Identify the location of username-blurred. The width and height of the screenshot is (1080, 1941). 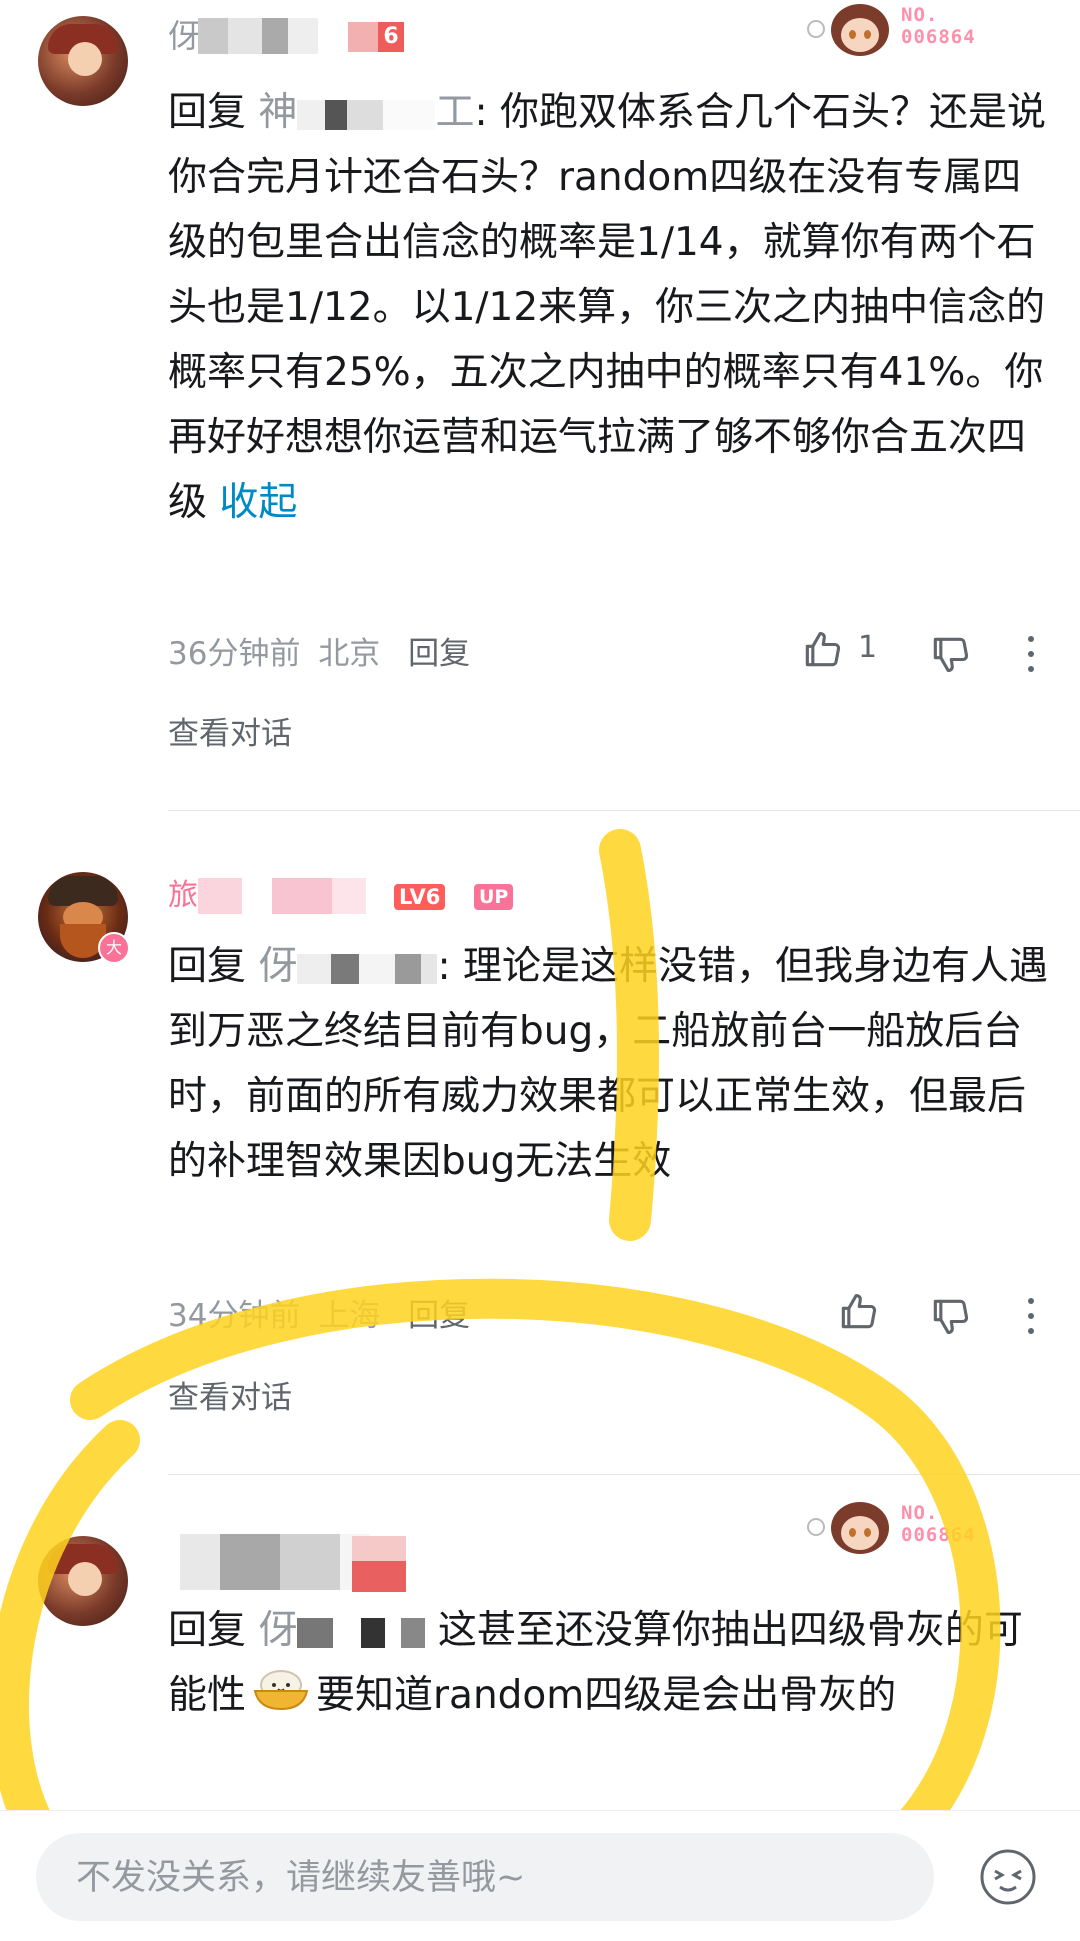
(275, 1562).